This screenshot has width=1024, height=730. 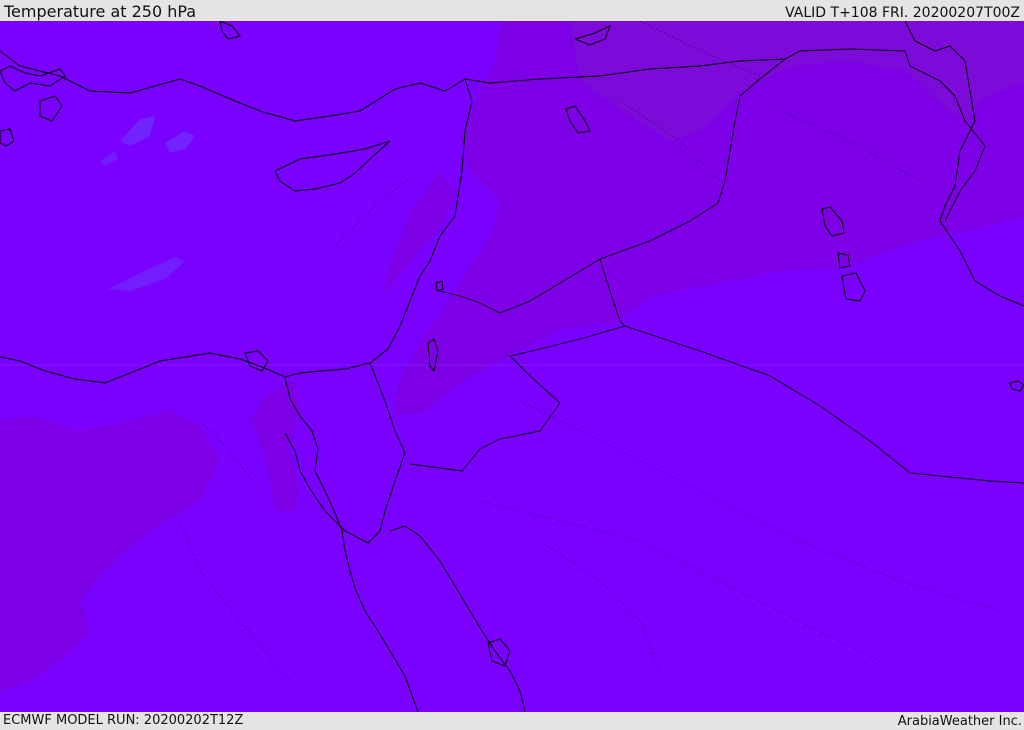 What do you see at coordinates (100, 11) in the screenshot?
I see `map-title: Temperature at 250 hPa` at bounding box center [100, 11].